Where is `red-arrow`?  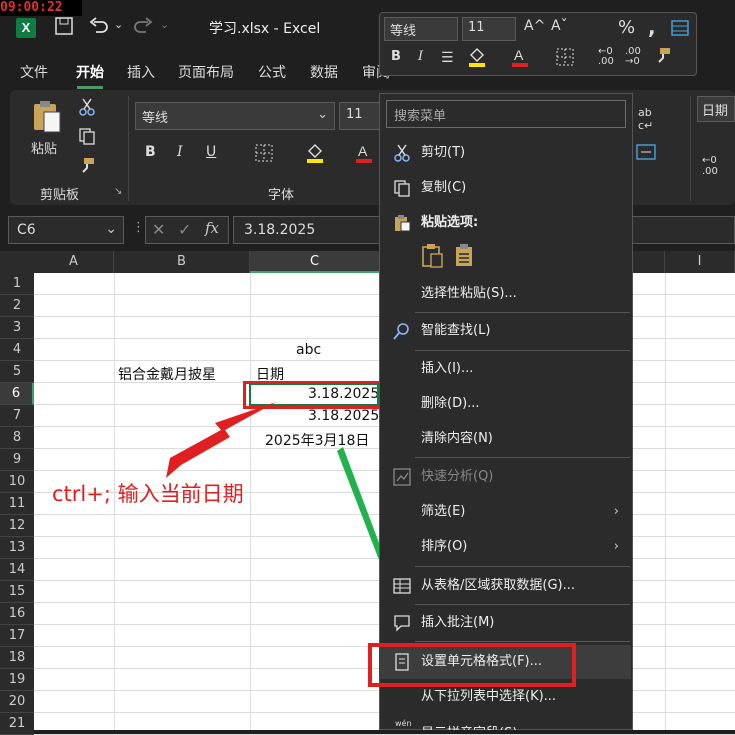
red-arrow is located at coordinates (221, 440).